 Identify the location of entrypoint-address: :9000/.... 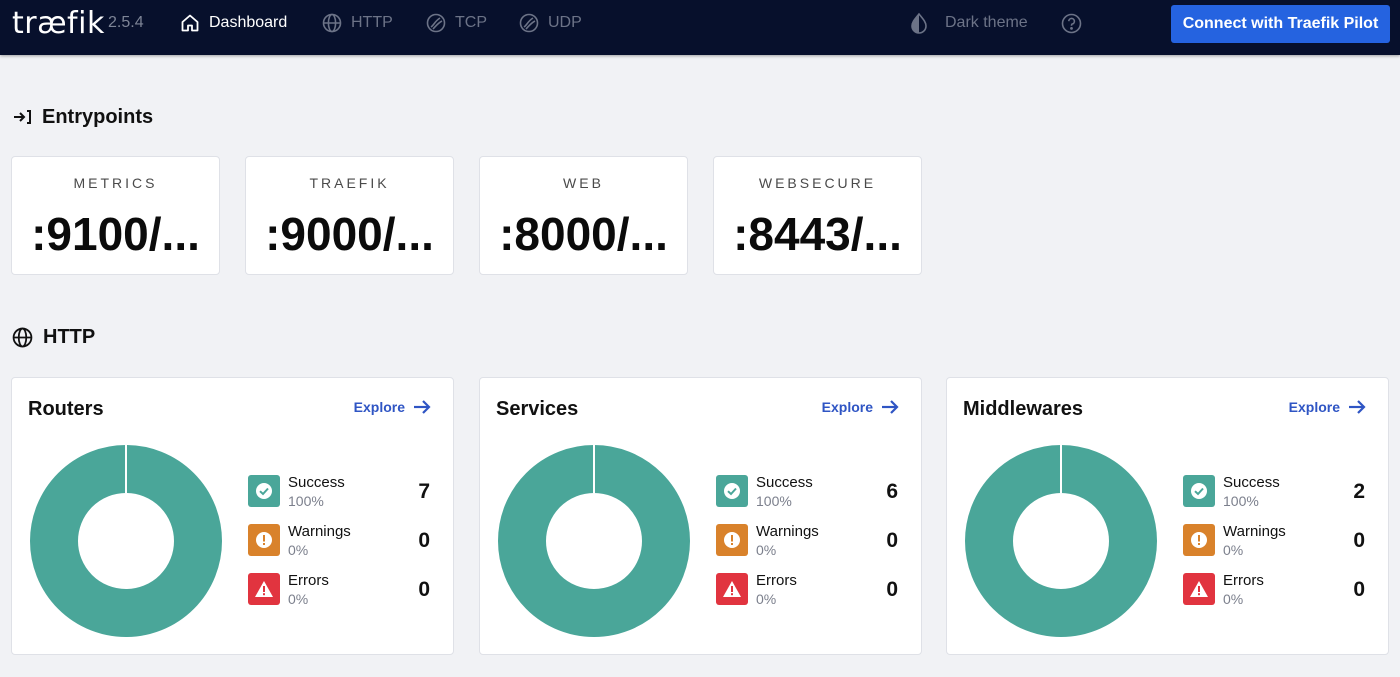
(349, 234).